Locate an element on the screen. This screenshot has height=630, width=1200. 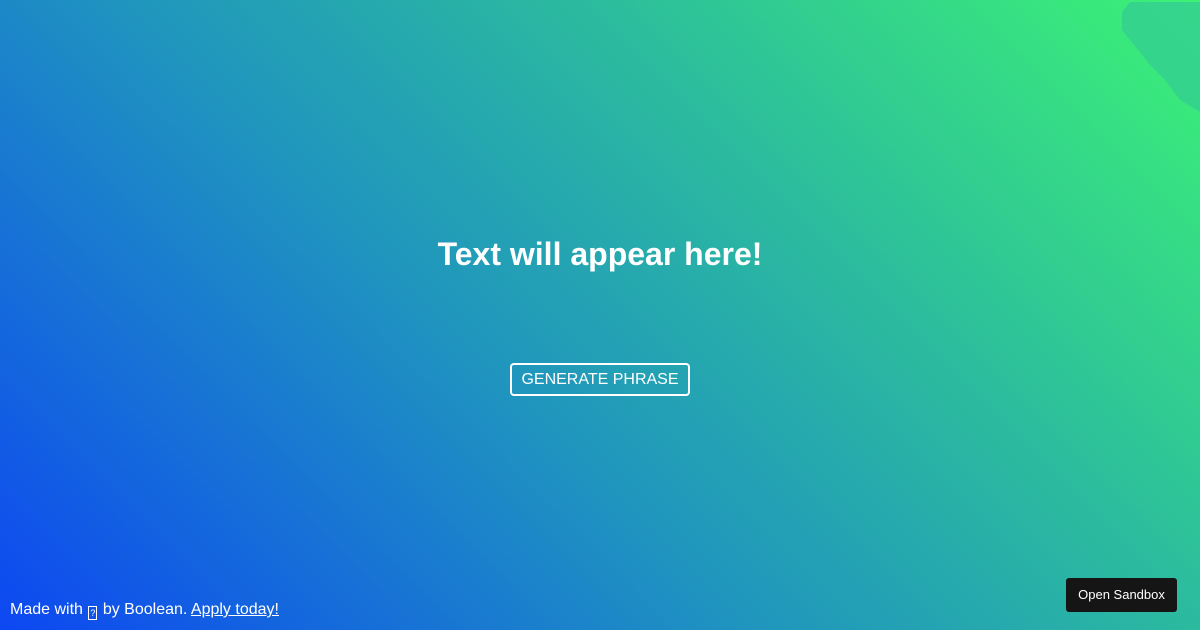
apply-today-link: Apply today! is located at coordinates (235, 609).